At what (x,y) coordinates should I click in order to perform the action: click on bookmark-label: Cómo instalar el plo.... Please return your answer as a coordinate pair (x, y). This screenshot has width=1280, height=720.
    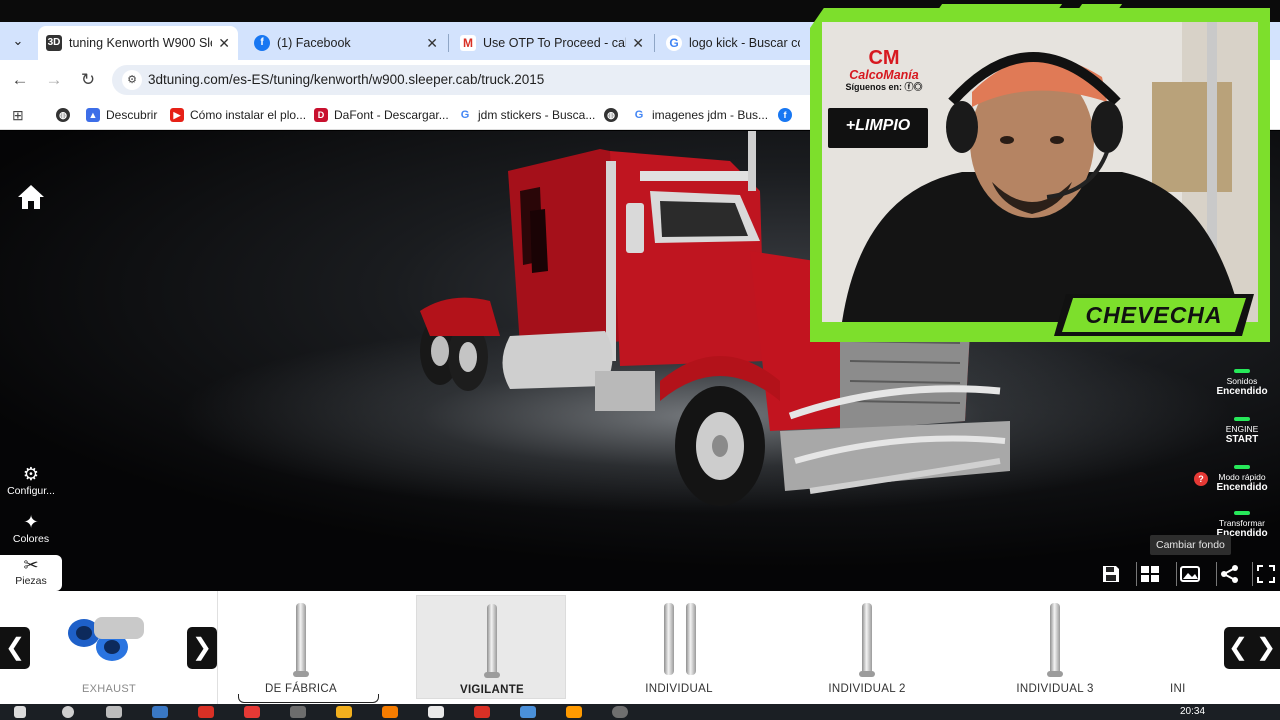
    Looking at the image, I should click on (248, 115).